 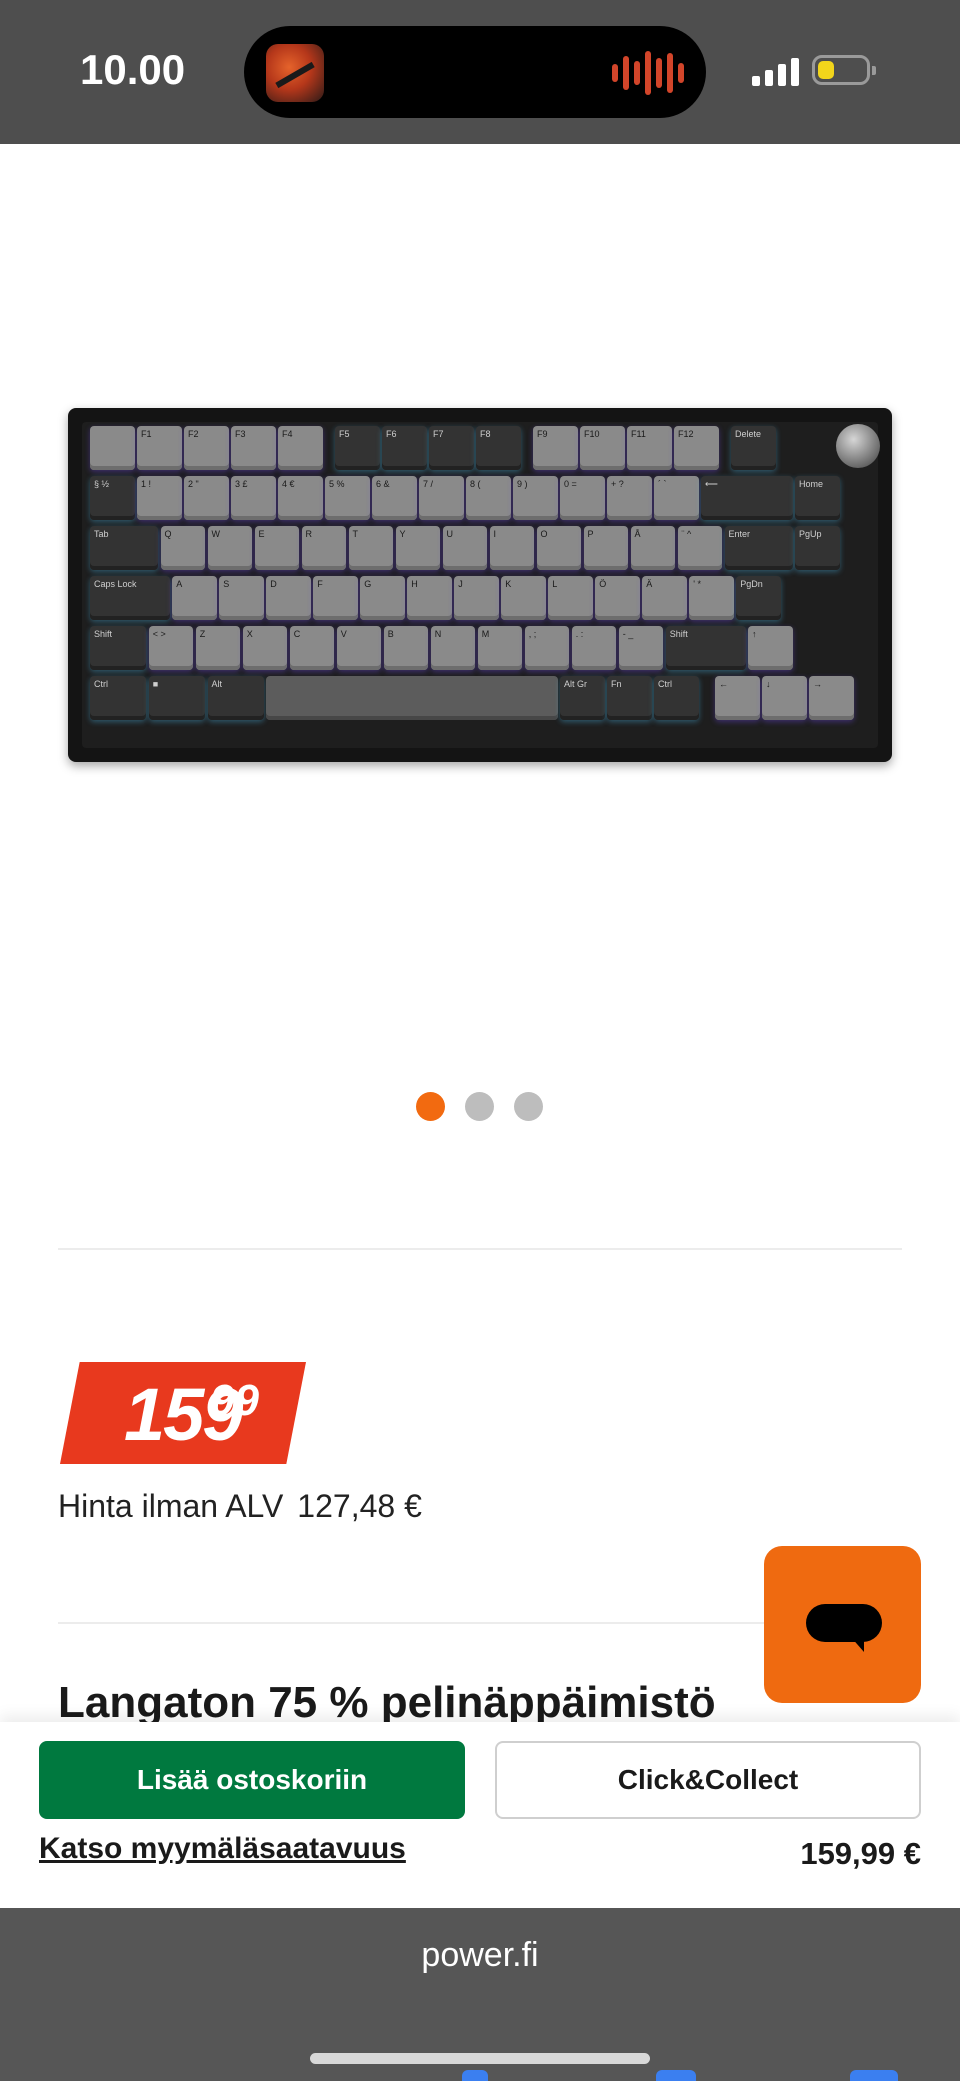 What do you see at coordinates (498, 448) in the screenshot?
I see `keyboard-key: F8` at bounding box center [498, 448].